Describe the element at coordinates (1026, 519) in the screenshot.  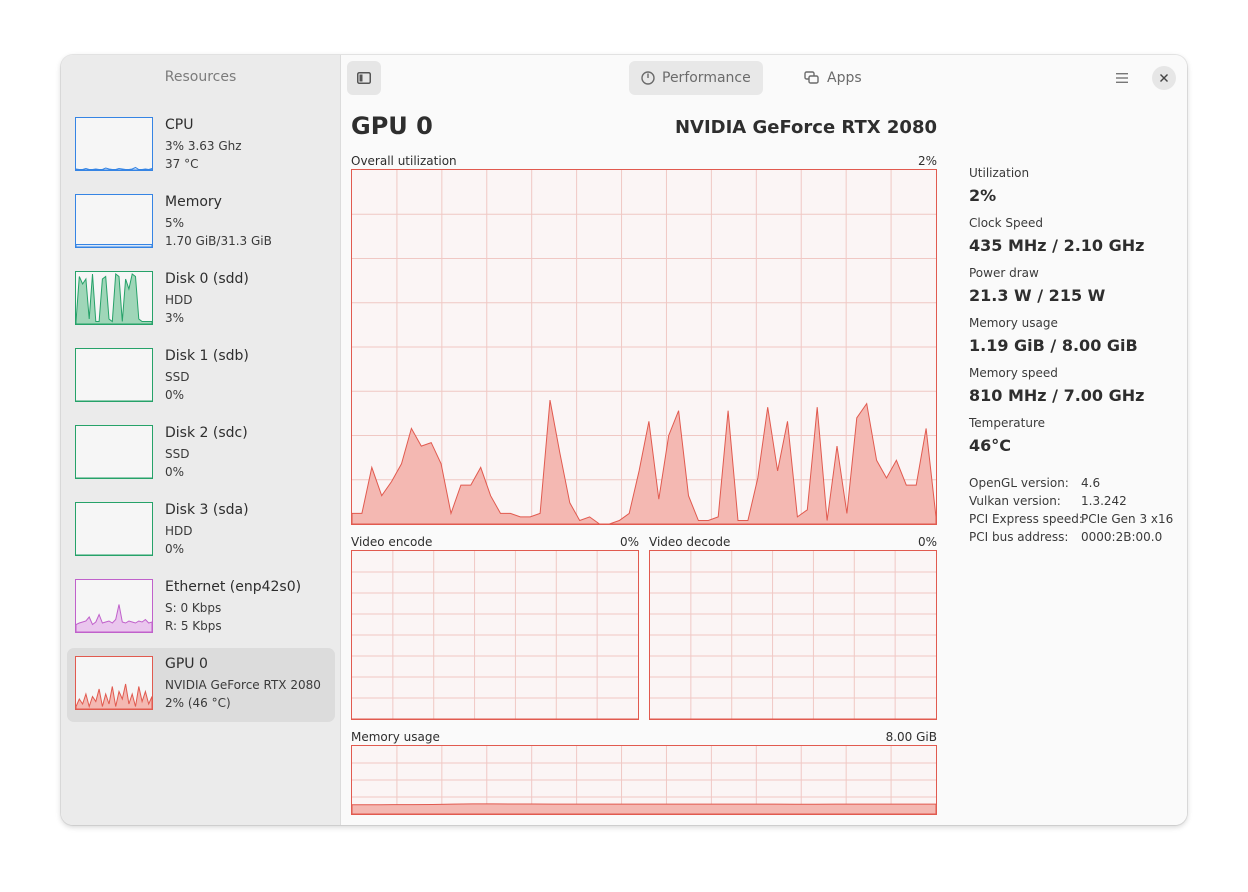
I see `info-pcie-speed-key: PCI Express speed:` at that location.